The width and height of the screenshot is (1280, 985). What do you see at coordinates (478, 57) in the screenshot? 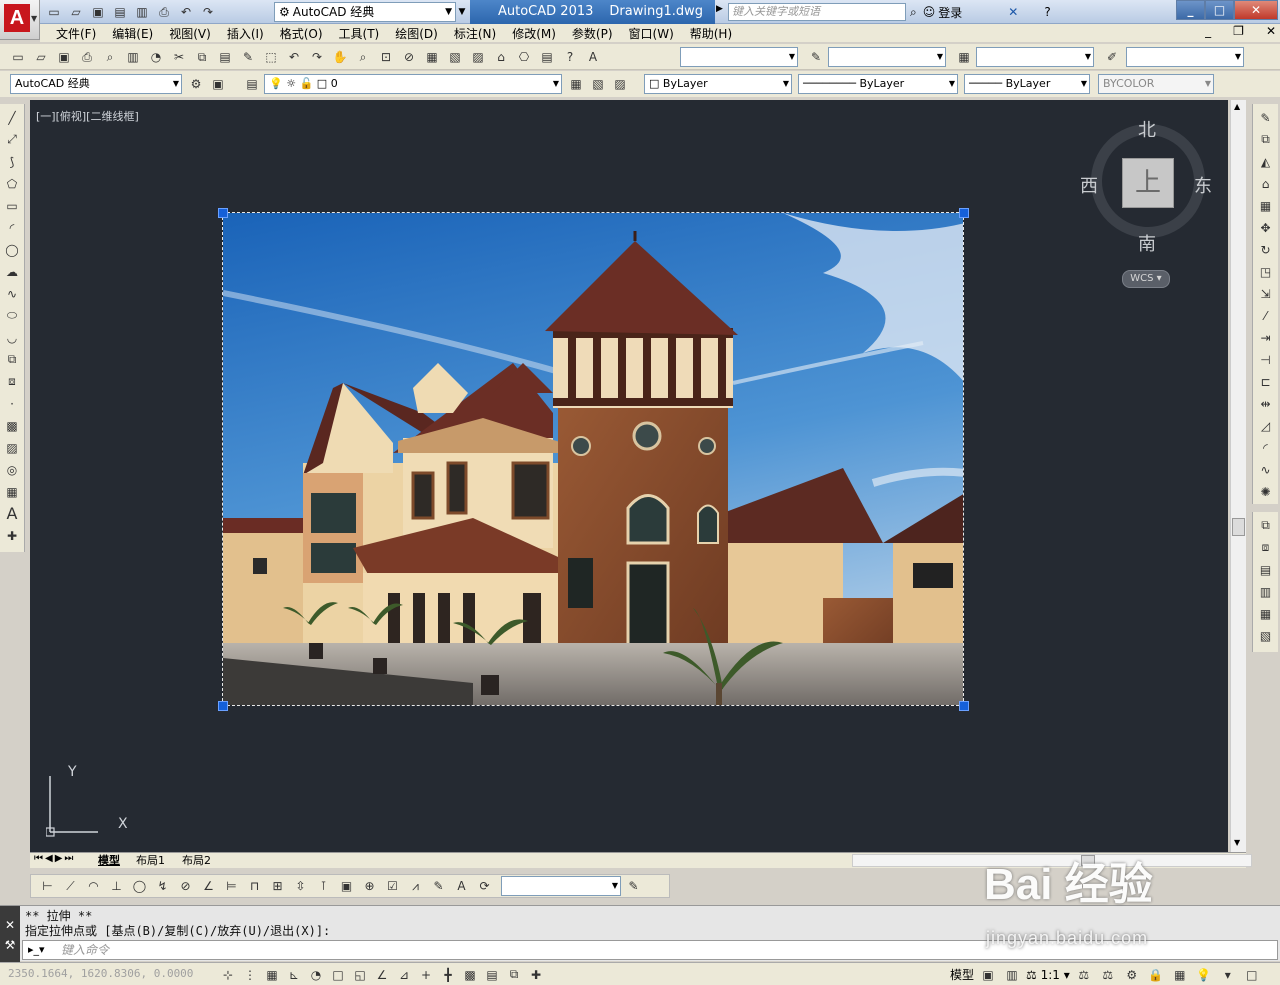
I see `tool-palettes-icon: ▨` at bounding box center [478, 57].